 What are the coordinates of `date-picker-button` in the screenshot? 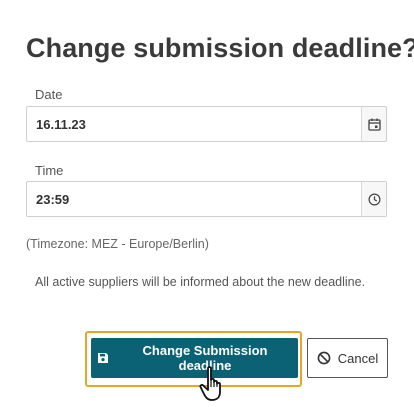 It's located at (373, 124).